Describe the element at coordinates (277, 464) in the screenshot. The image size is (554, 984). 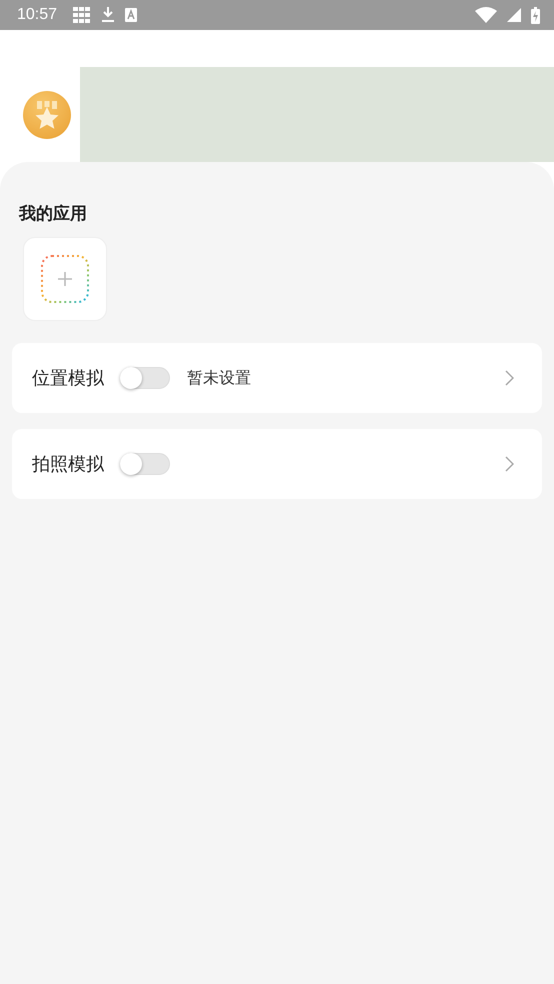
I see `setting-row: 拍照模拟` at that location.